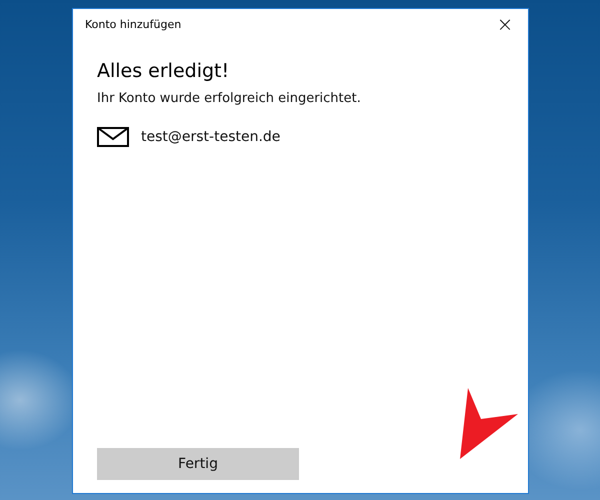 This screenshot has height=500, width=600. What do you see at coordinates (198, 464) in the screenshot?
I see `done-button: Fertig` at bounding box center [198, 464].